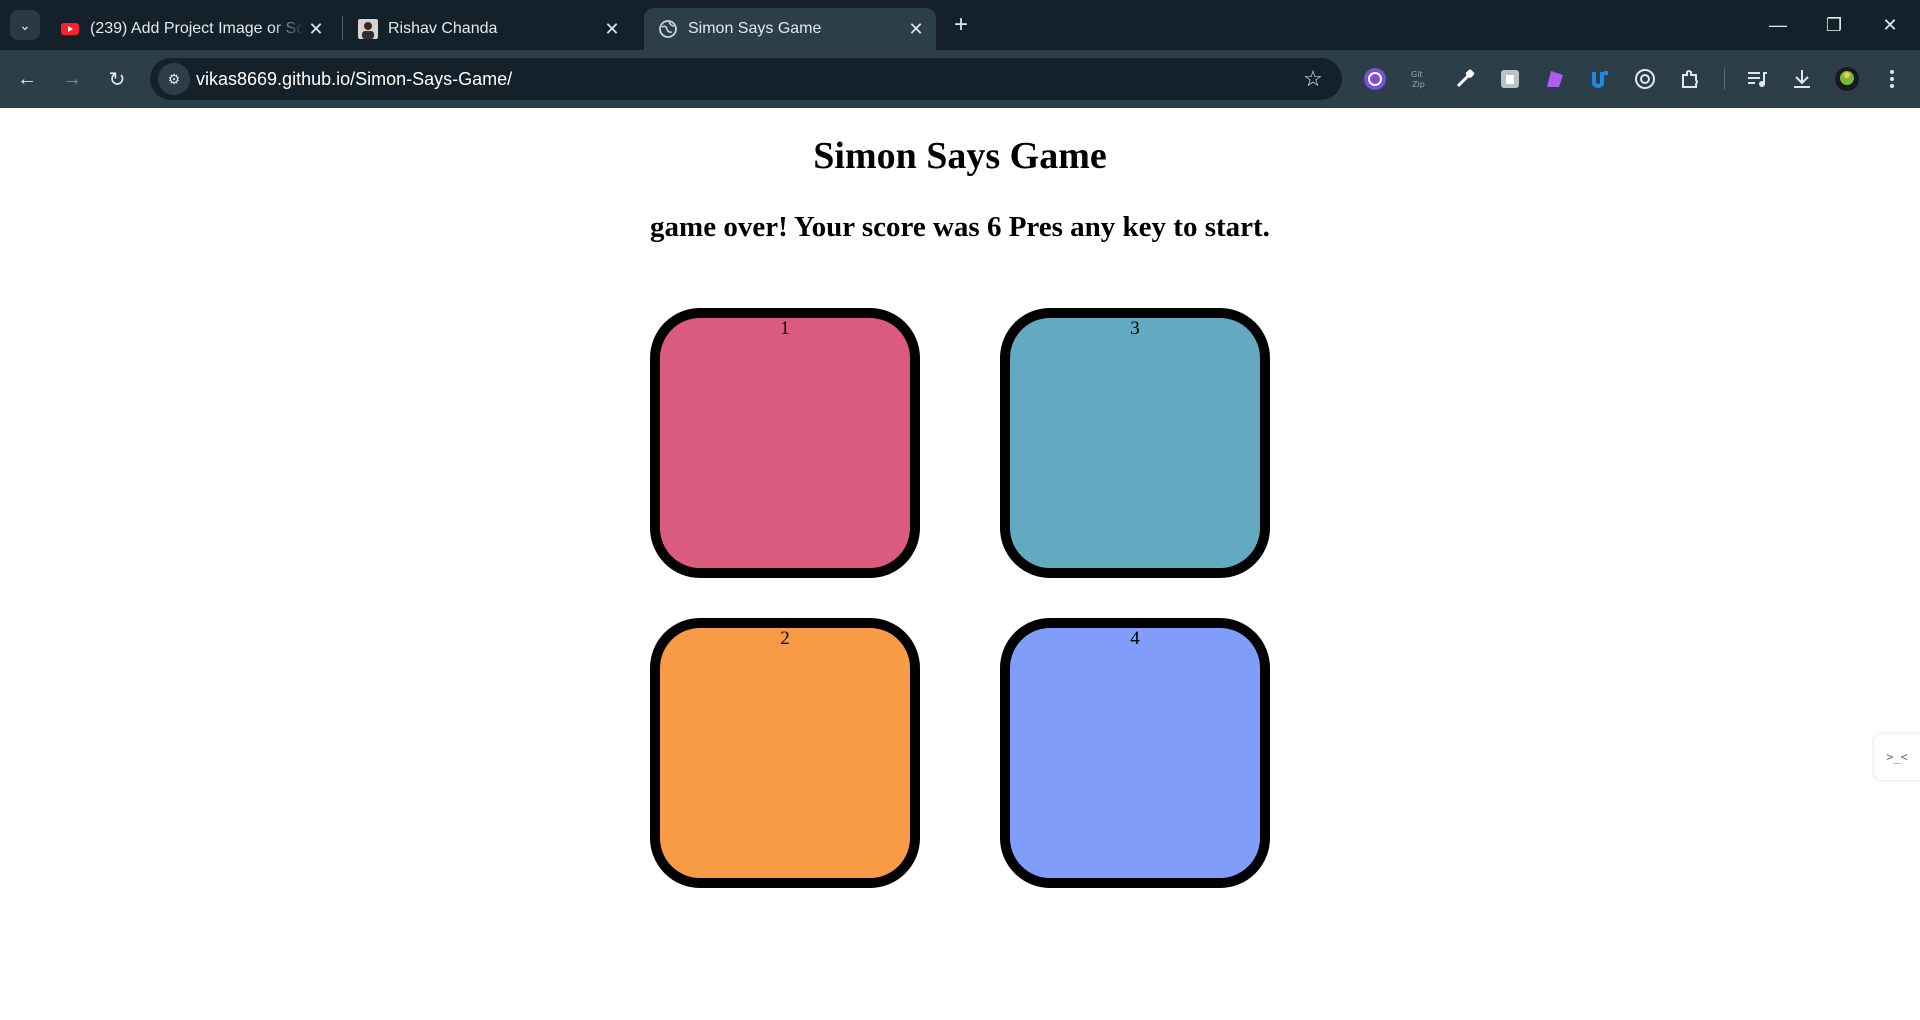 The image size is (1920, 1020). Describe the element at coordinates (368, 29) in the screenshot. I see `profile-avatar-icon` at that location.